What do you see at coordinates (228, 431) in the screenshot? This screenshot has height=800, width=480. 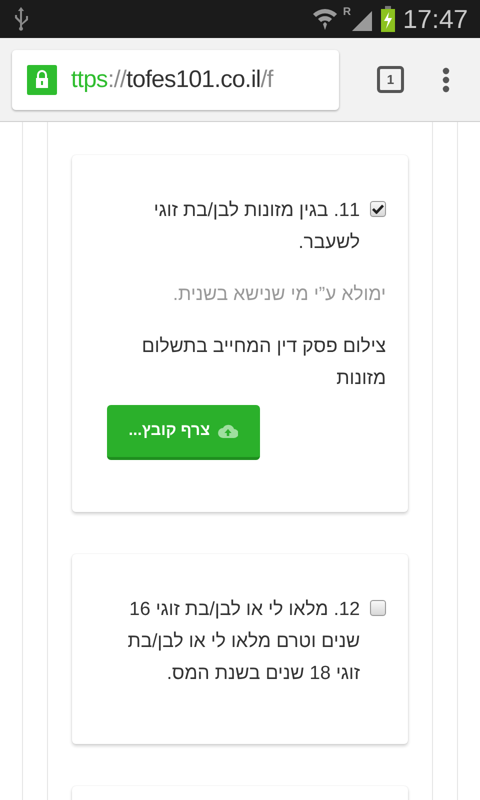 I see `cloud-upload-icon` at bounding box center [228, 431].